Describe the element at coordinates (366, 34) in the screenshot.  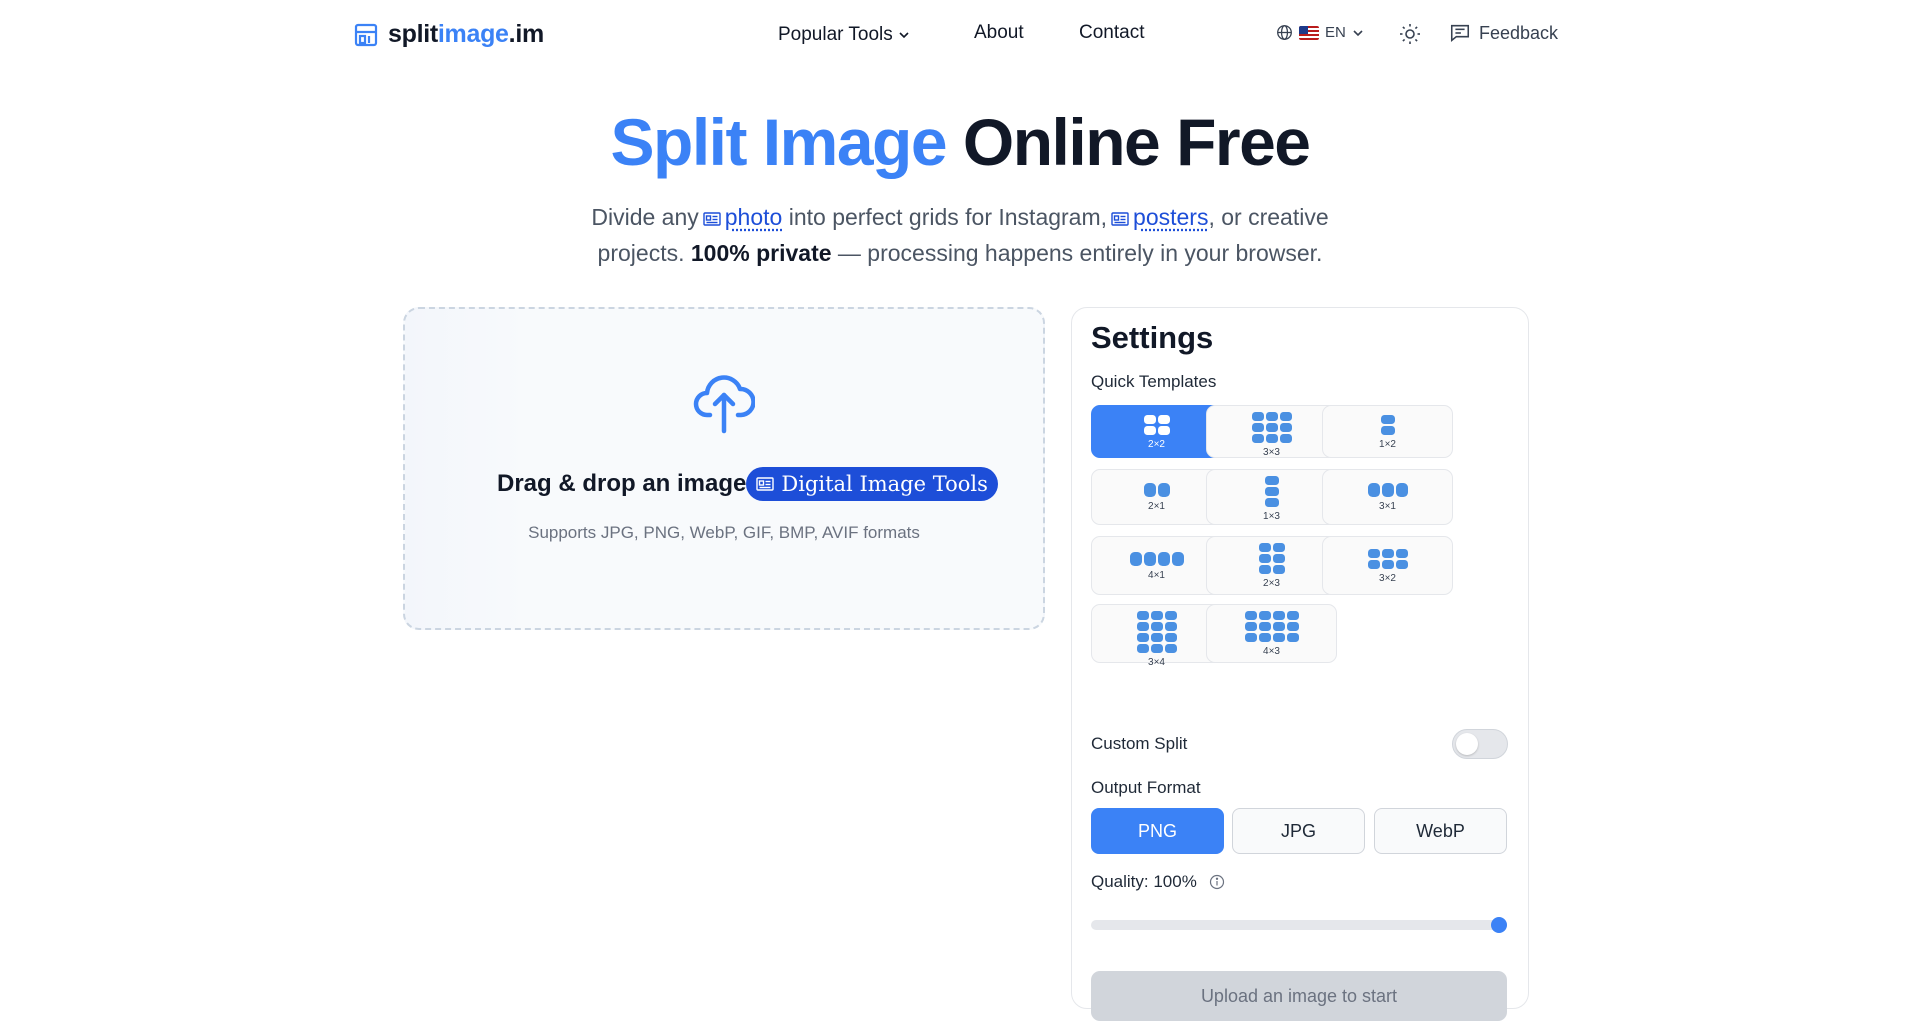
I see `logo-icon` at that location.